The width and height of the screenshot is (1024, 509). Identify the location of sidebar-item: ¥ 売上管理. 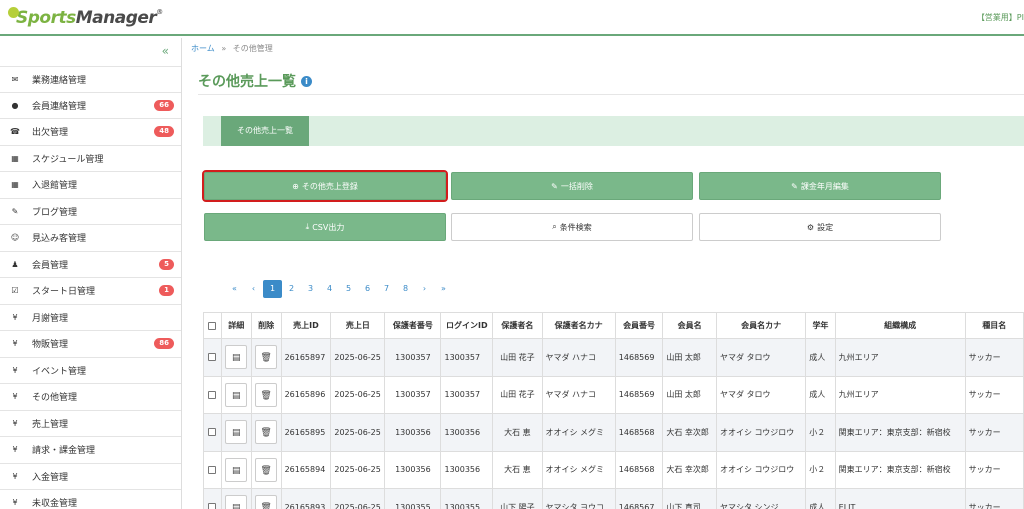
(90, 424).